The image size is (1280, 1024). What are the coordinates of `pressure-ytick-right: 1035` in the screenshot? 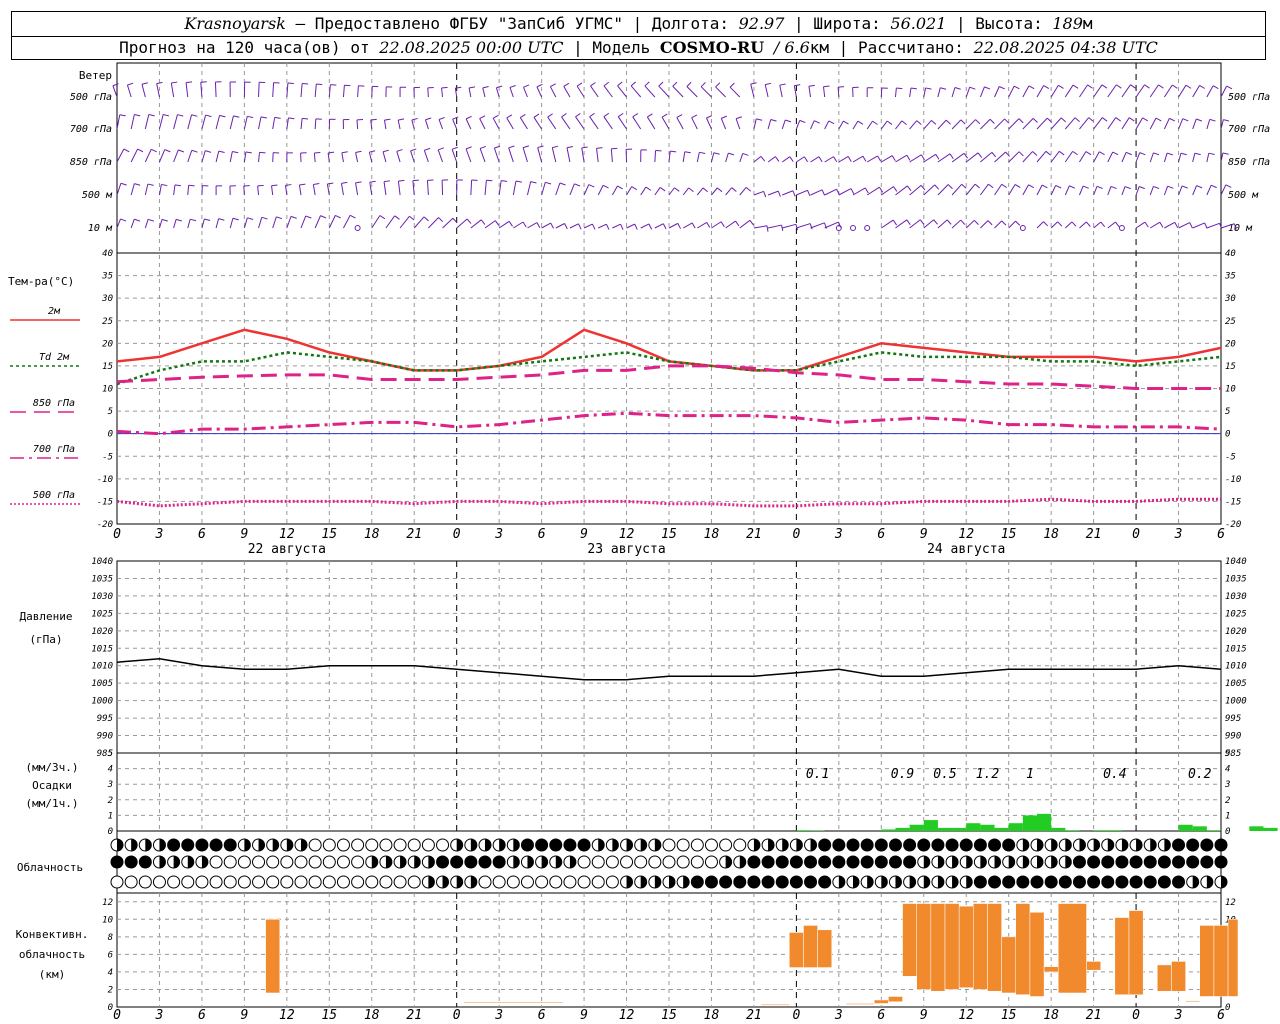 It's located at (1236, 579).